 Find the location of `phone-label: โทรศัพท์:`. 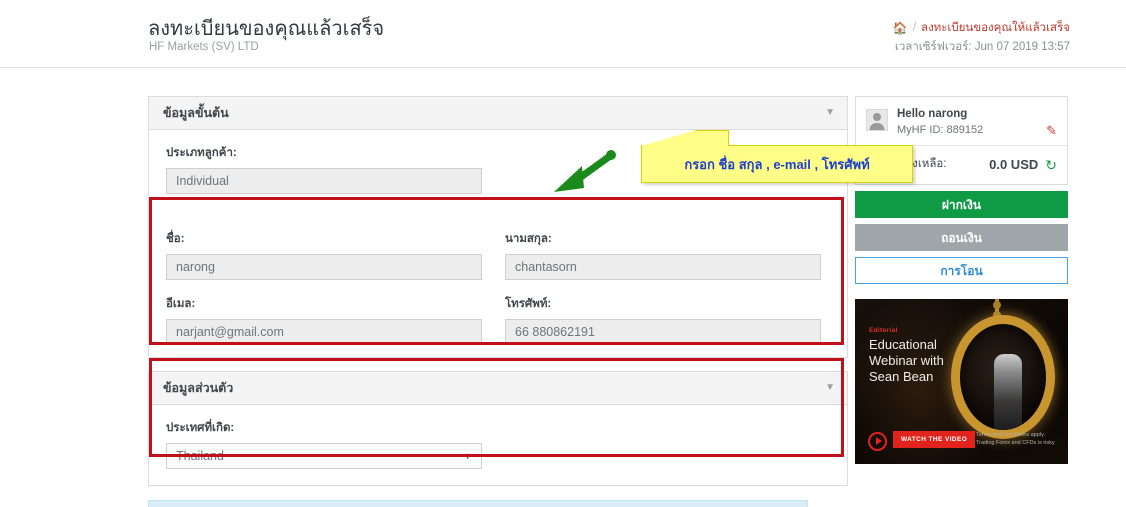

phone-label: โทรศัพท์: is located at coordinates (528, 304).